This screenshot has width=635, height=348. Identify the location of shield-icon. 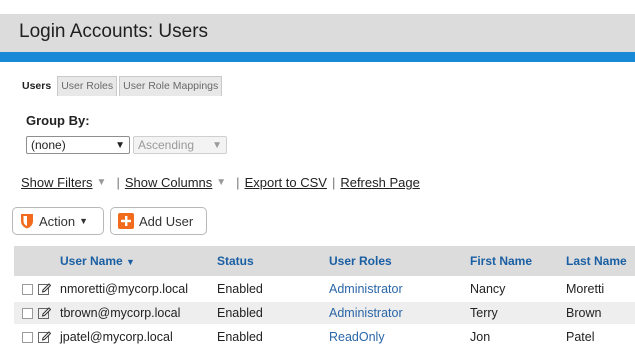
(27, 221).